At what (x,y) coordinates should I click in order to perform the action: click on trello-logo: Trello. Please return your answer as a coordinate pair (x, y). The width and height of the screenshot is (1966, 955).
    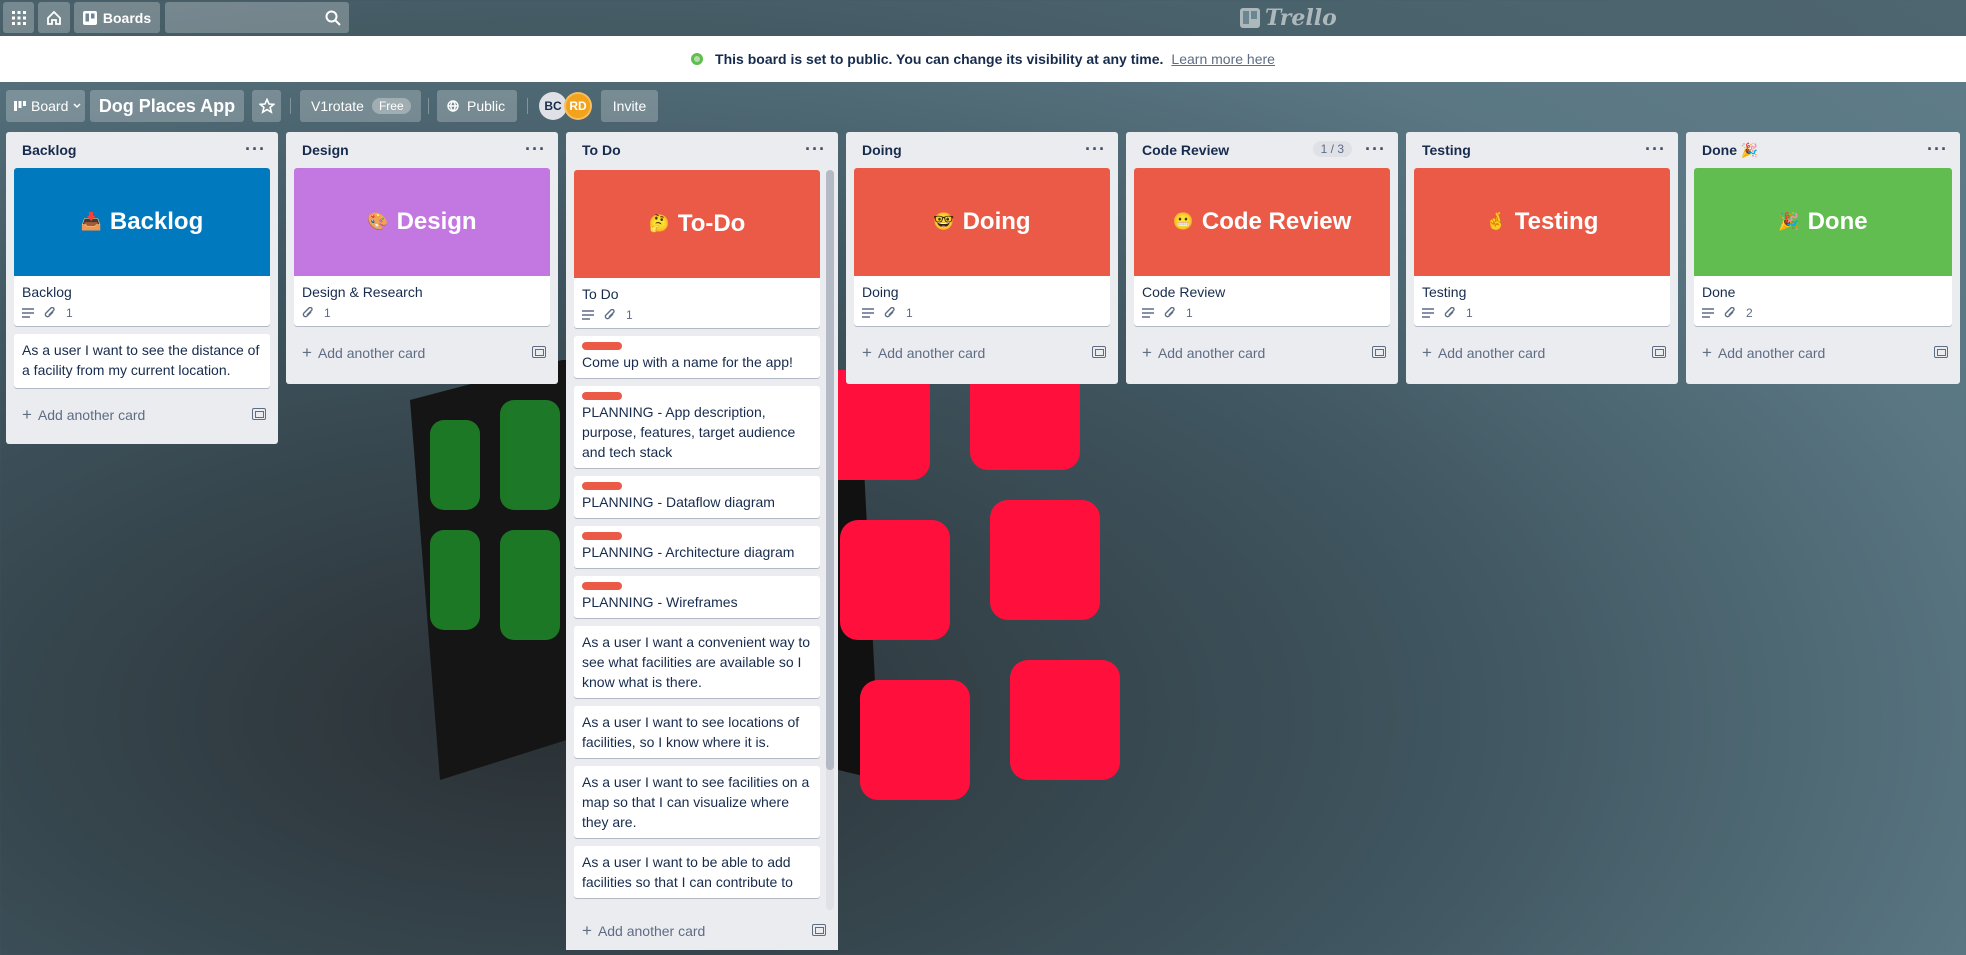
    Looking at the image, I should click on (1288, 18).